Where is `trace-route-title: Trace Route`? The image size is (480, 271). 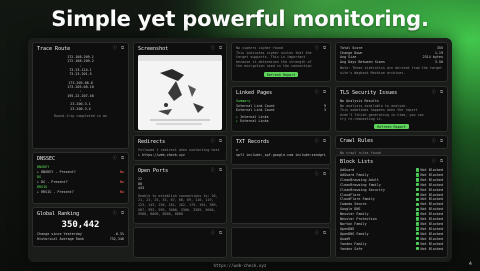
trace-route-title: Trace Route is located at coordinates (54, 49).